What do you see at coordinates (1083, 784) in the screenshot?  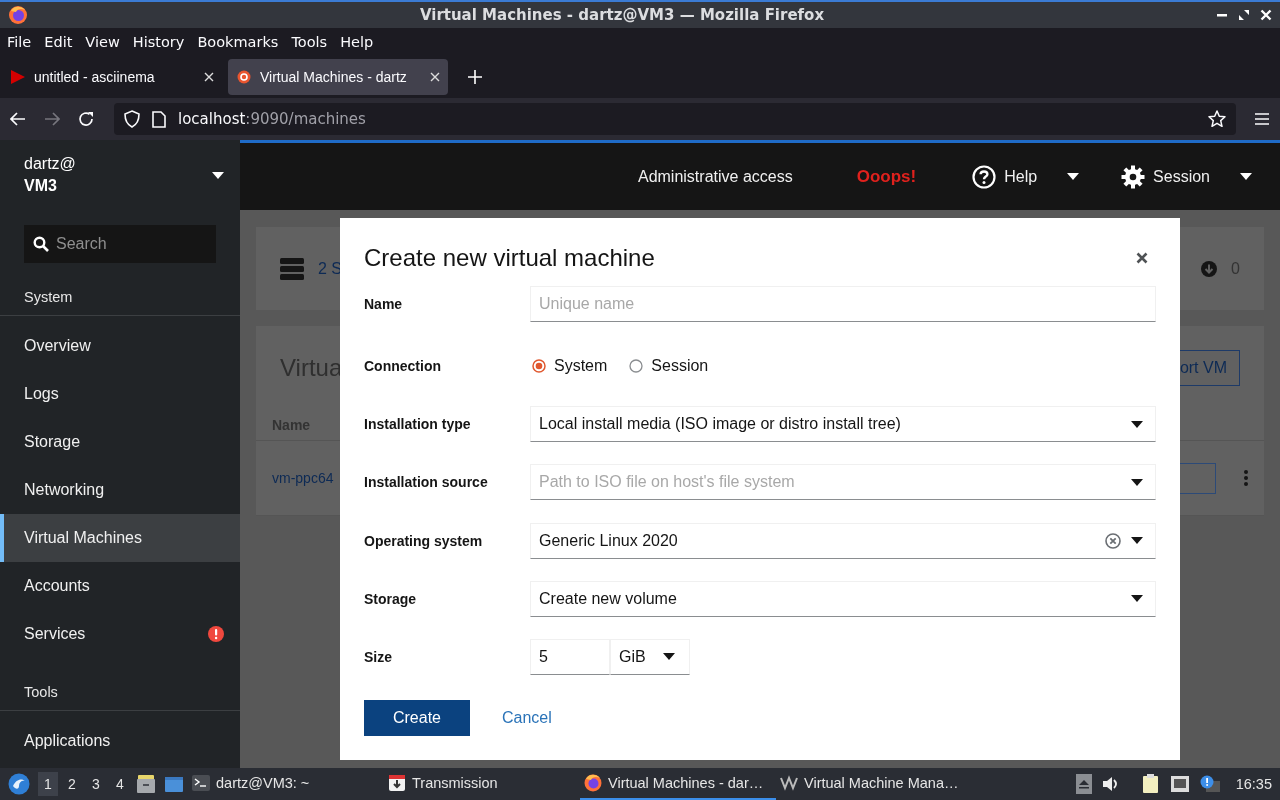 I see `eject-icon` at bounding box center [1083, 784].